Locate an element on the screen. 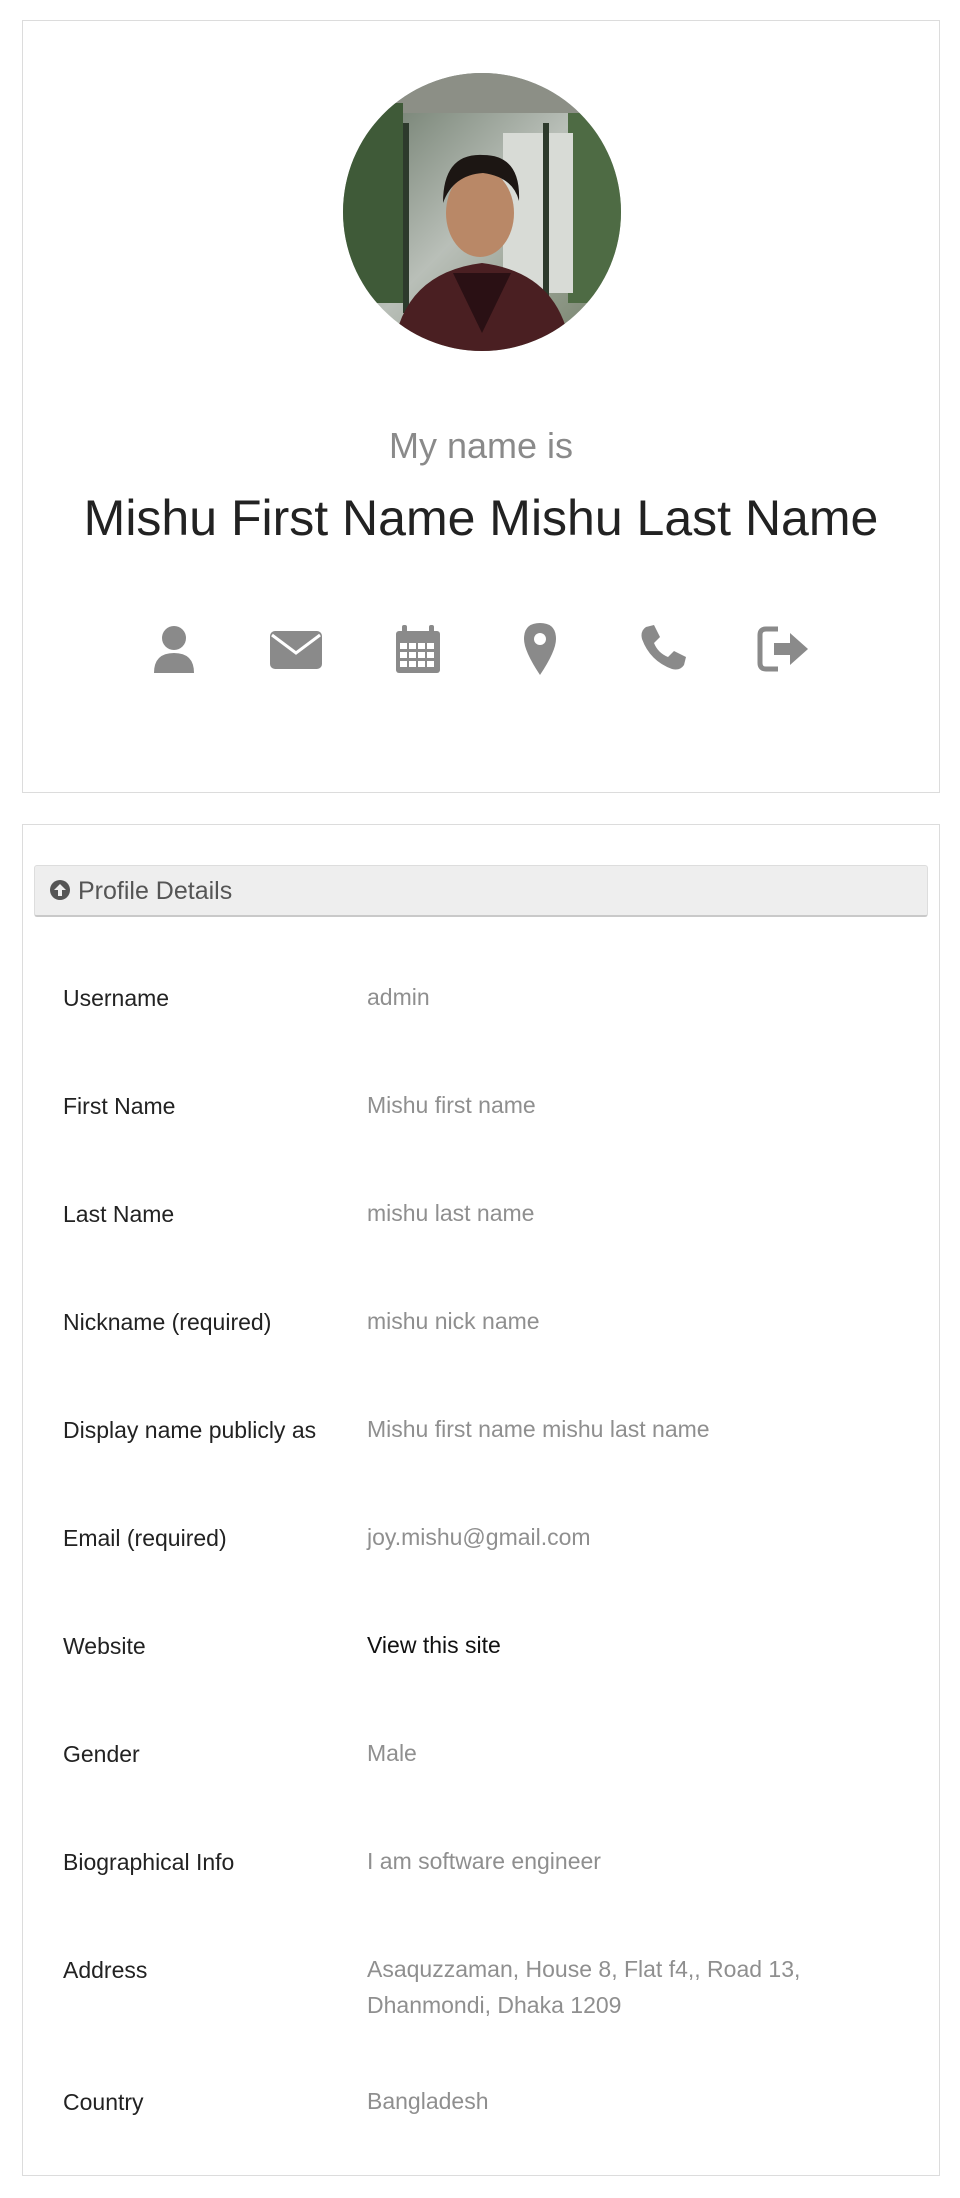 This screenshot has height=2198, width=960. envelope-icon is located at coordinates (296, 649).